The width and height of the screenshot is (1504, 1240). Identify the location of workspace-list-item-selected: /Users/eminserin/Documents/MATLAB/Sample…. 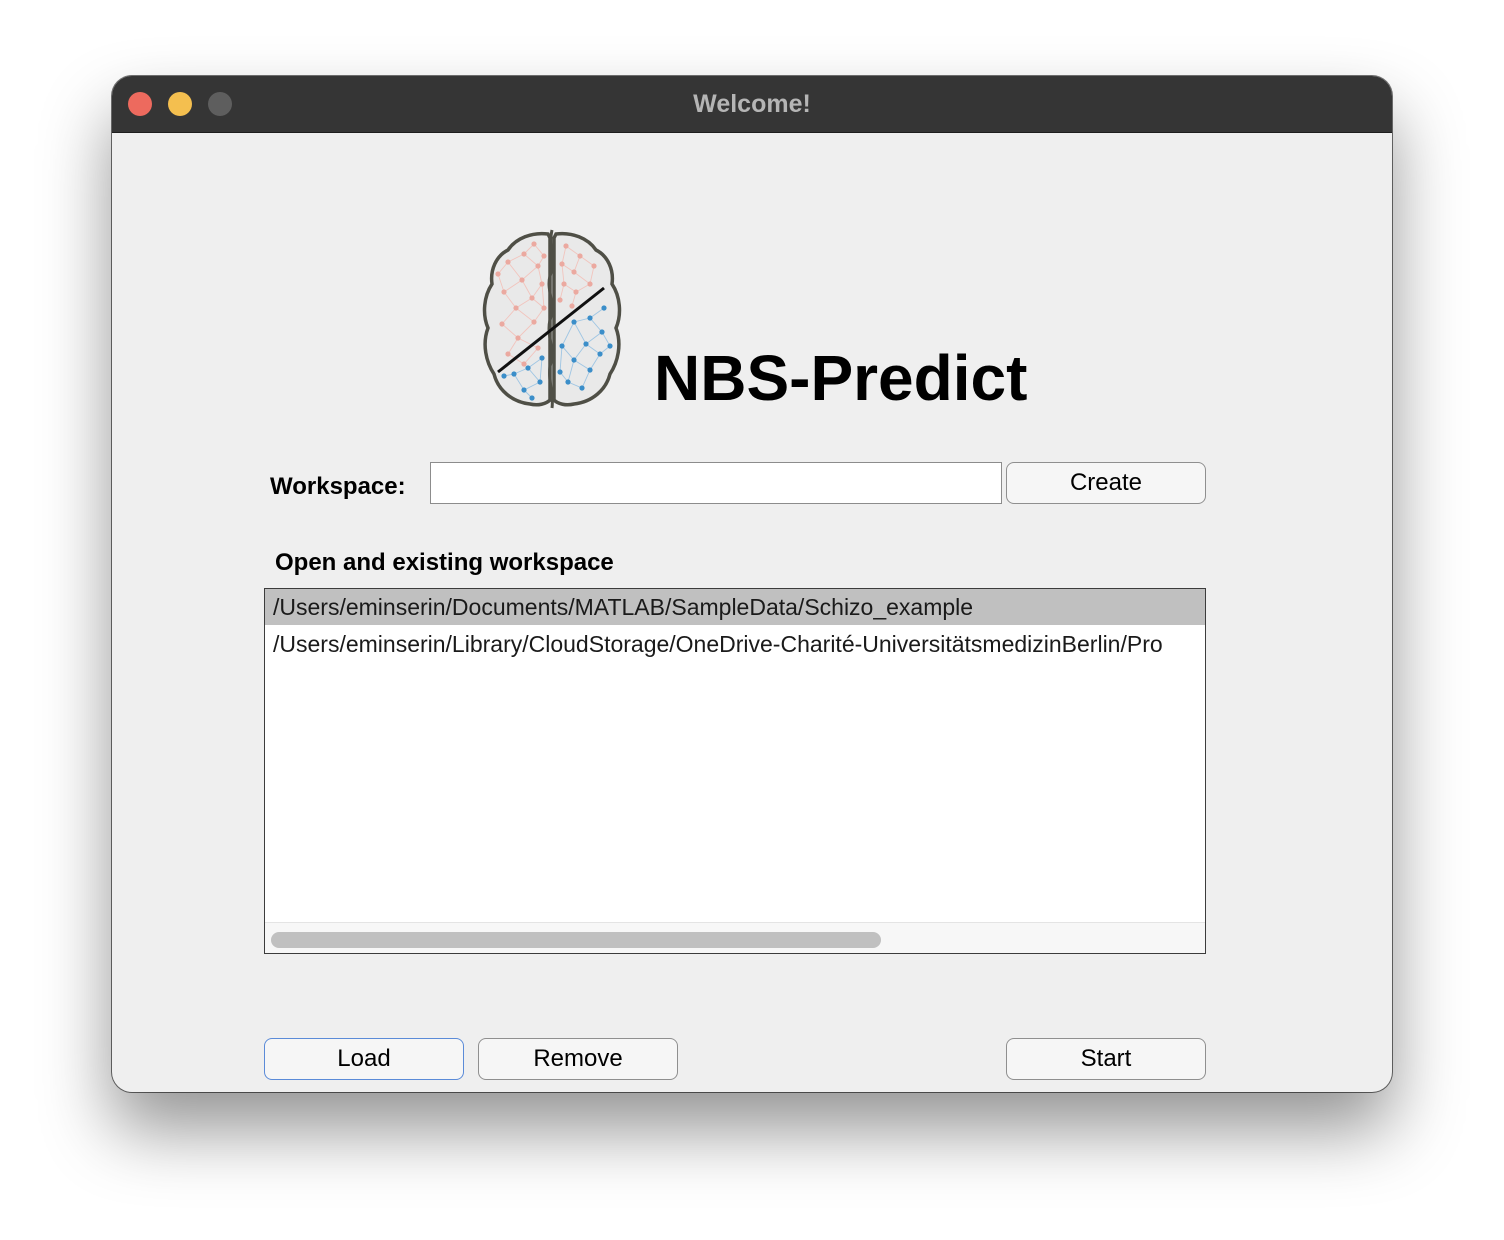
(735, 607).